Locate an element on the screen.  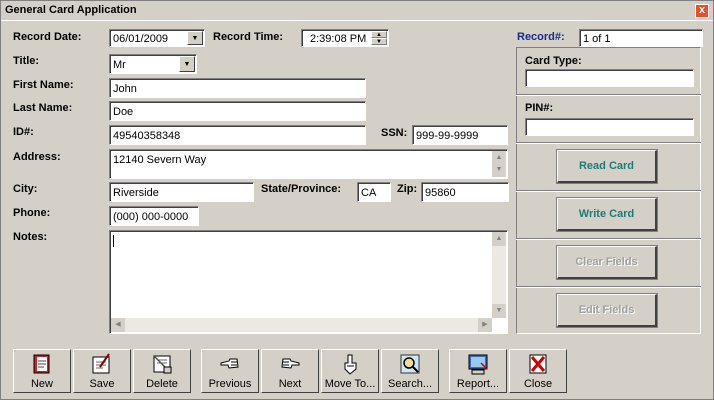
card-type-field is located at coordinates (609, 78).